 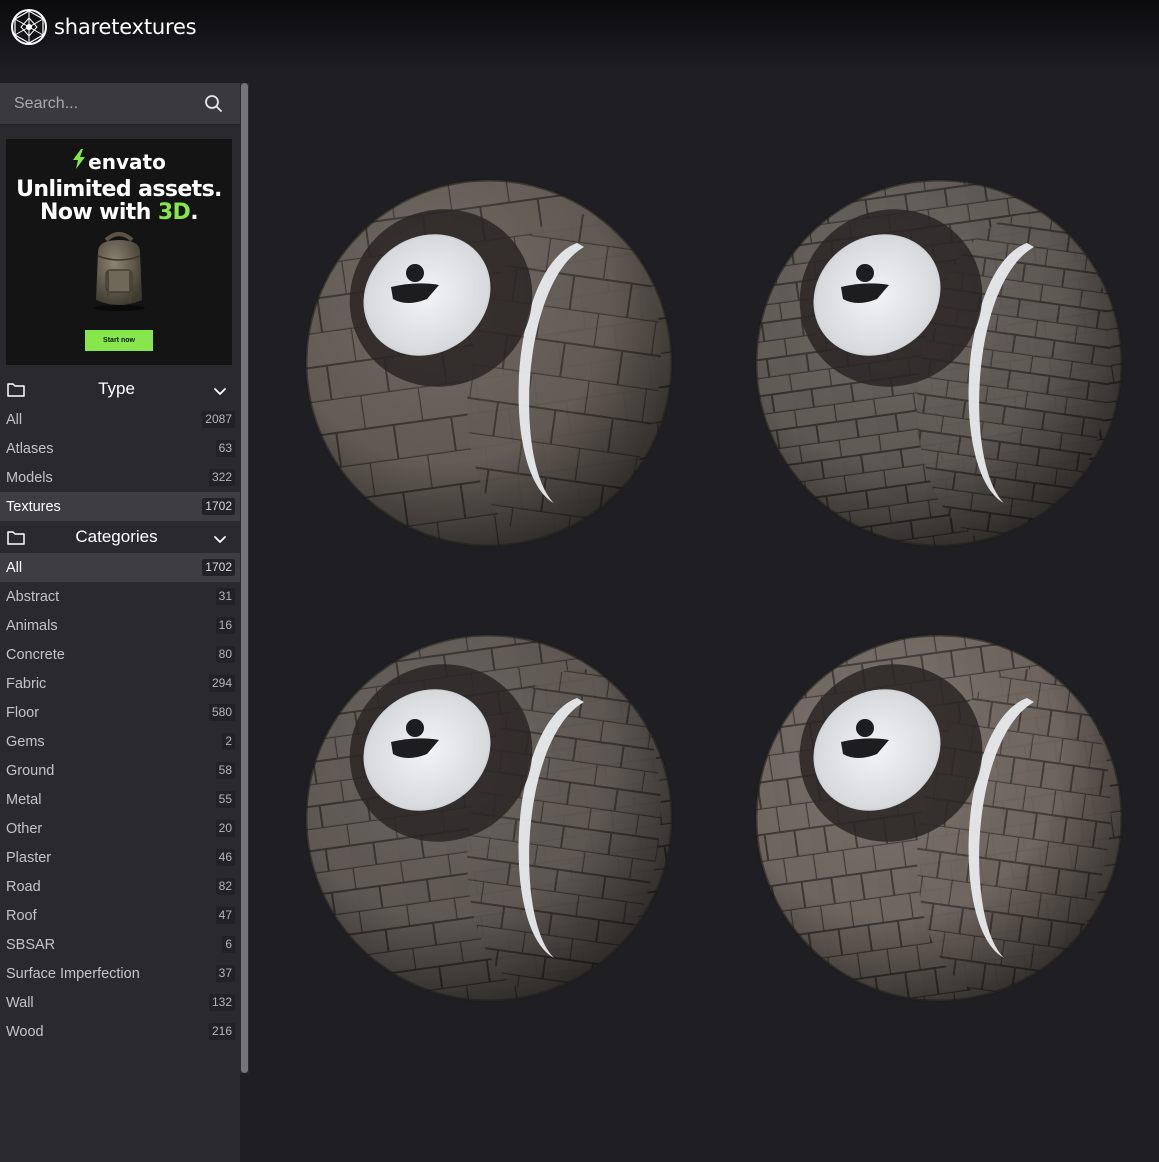 What do you see at coordinates (120, 654) in the screenshot?
I see `sidebar-item-concrete: Concrete 80` at bounding box center [120, 654].